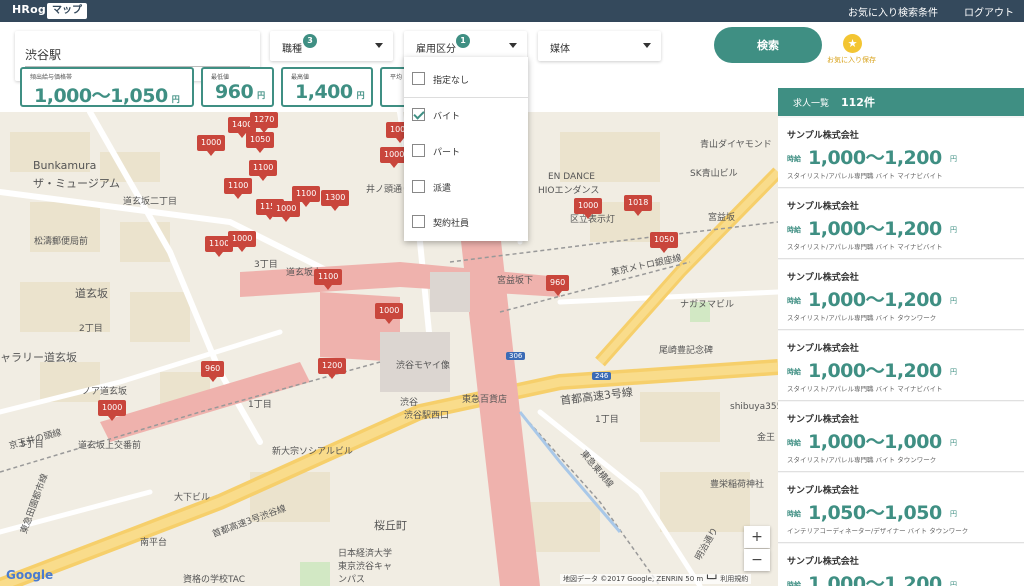 The height and width of the screenshot is (586, 1024). Describe the element at coordinates (515, 281) in the screenshot. I see `map-label: 宮益坂下` at that location.